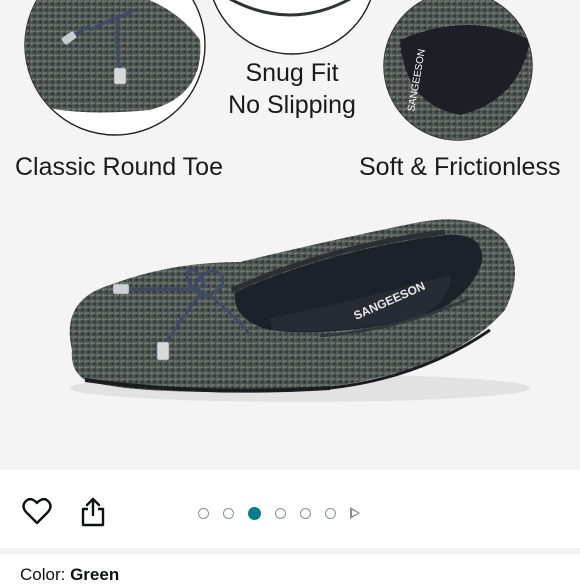 Image resolution: width=580 pixels, height=585 pixels. What do you see at coordinates (292, 27) in the screenshot?
I see `snug-fit-detail-circle` at bounding box center [292, 27].